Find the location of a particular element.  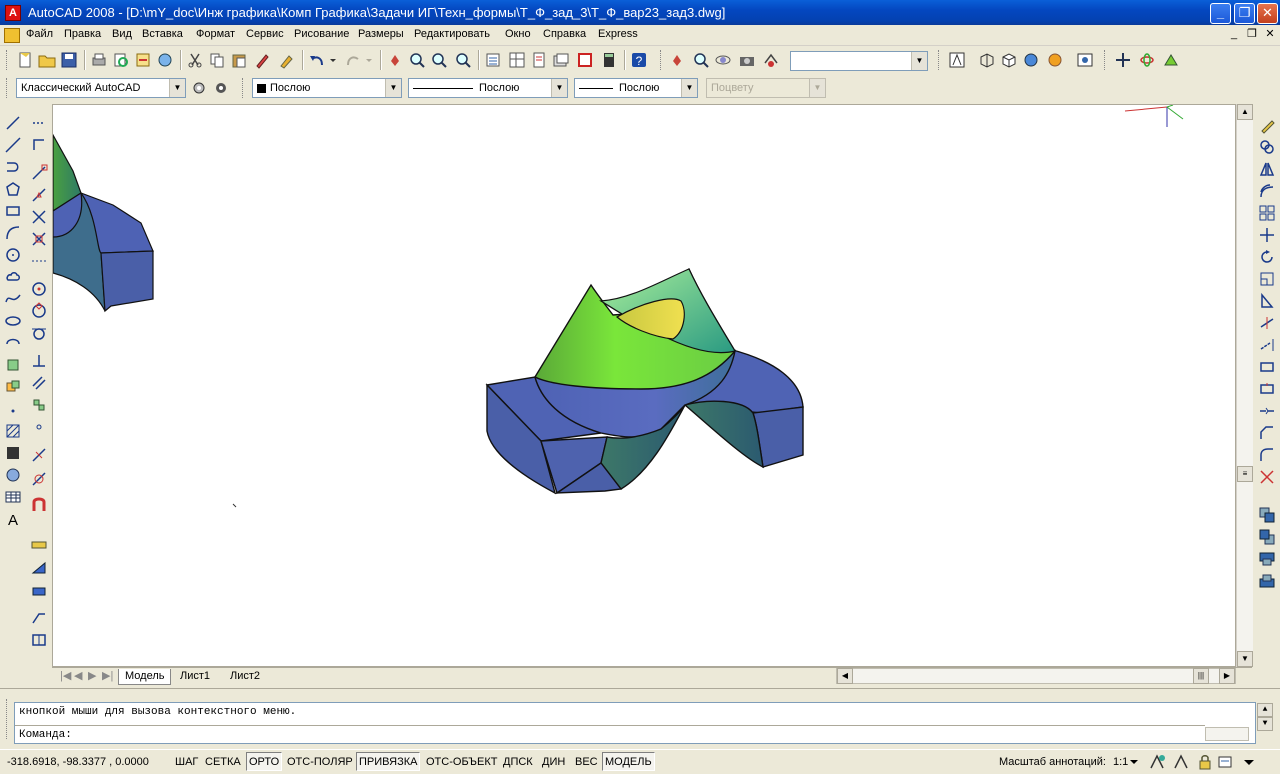

pan-icon is located at coordinates (677, 60).